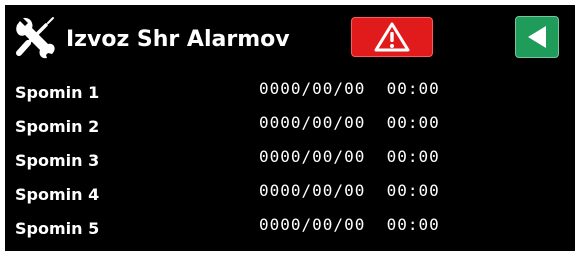 This screenshot has height=256, width=580. I want to click on list-item: Spomin 4 0000/00/00 00:00, so click(290, 194).